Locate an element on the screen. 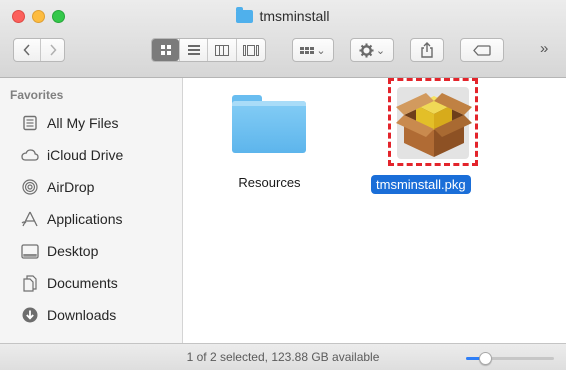 This screenshot has width=566, height=370. sidebar-item-label: Downloads is located at coordinates (82, 315).